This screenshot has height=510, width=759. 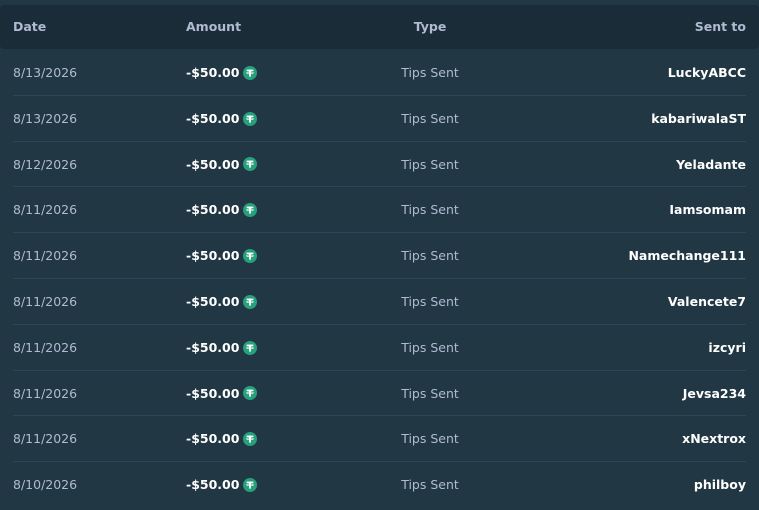 What do you see at coordinates (720, 485) in the screenshot?
I see `sent-to-cell: philboy` at bounding box center [720, 485].